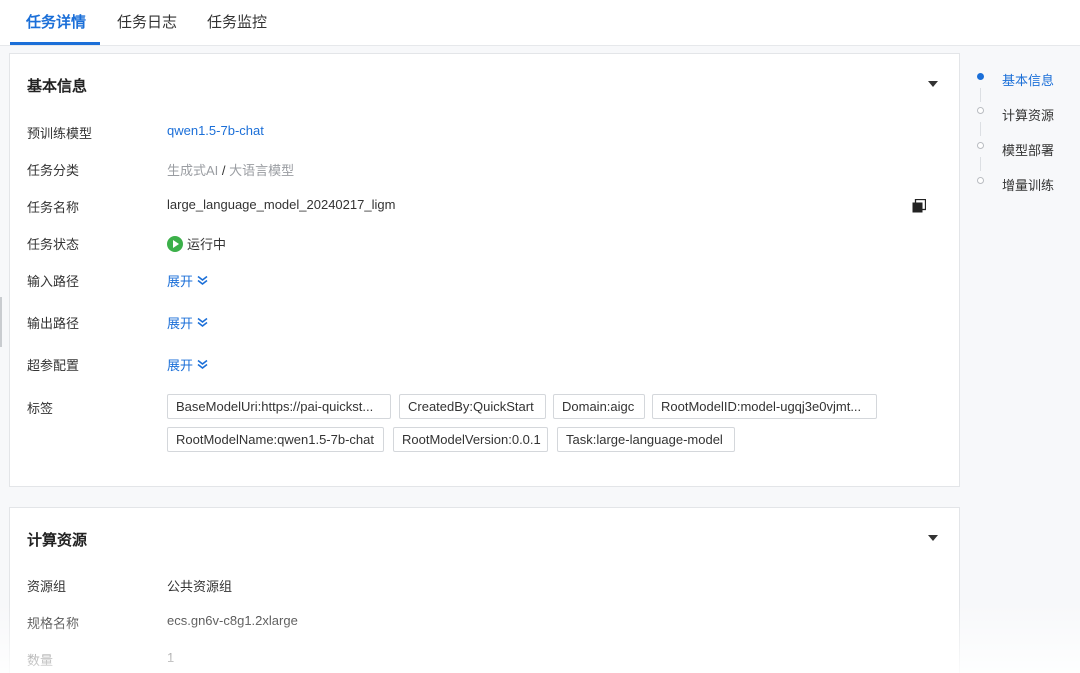  Describe the element at coordinates (237, 23) in the screenshot. I see `tab-task-monitoring: 任务监控` at that location.